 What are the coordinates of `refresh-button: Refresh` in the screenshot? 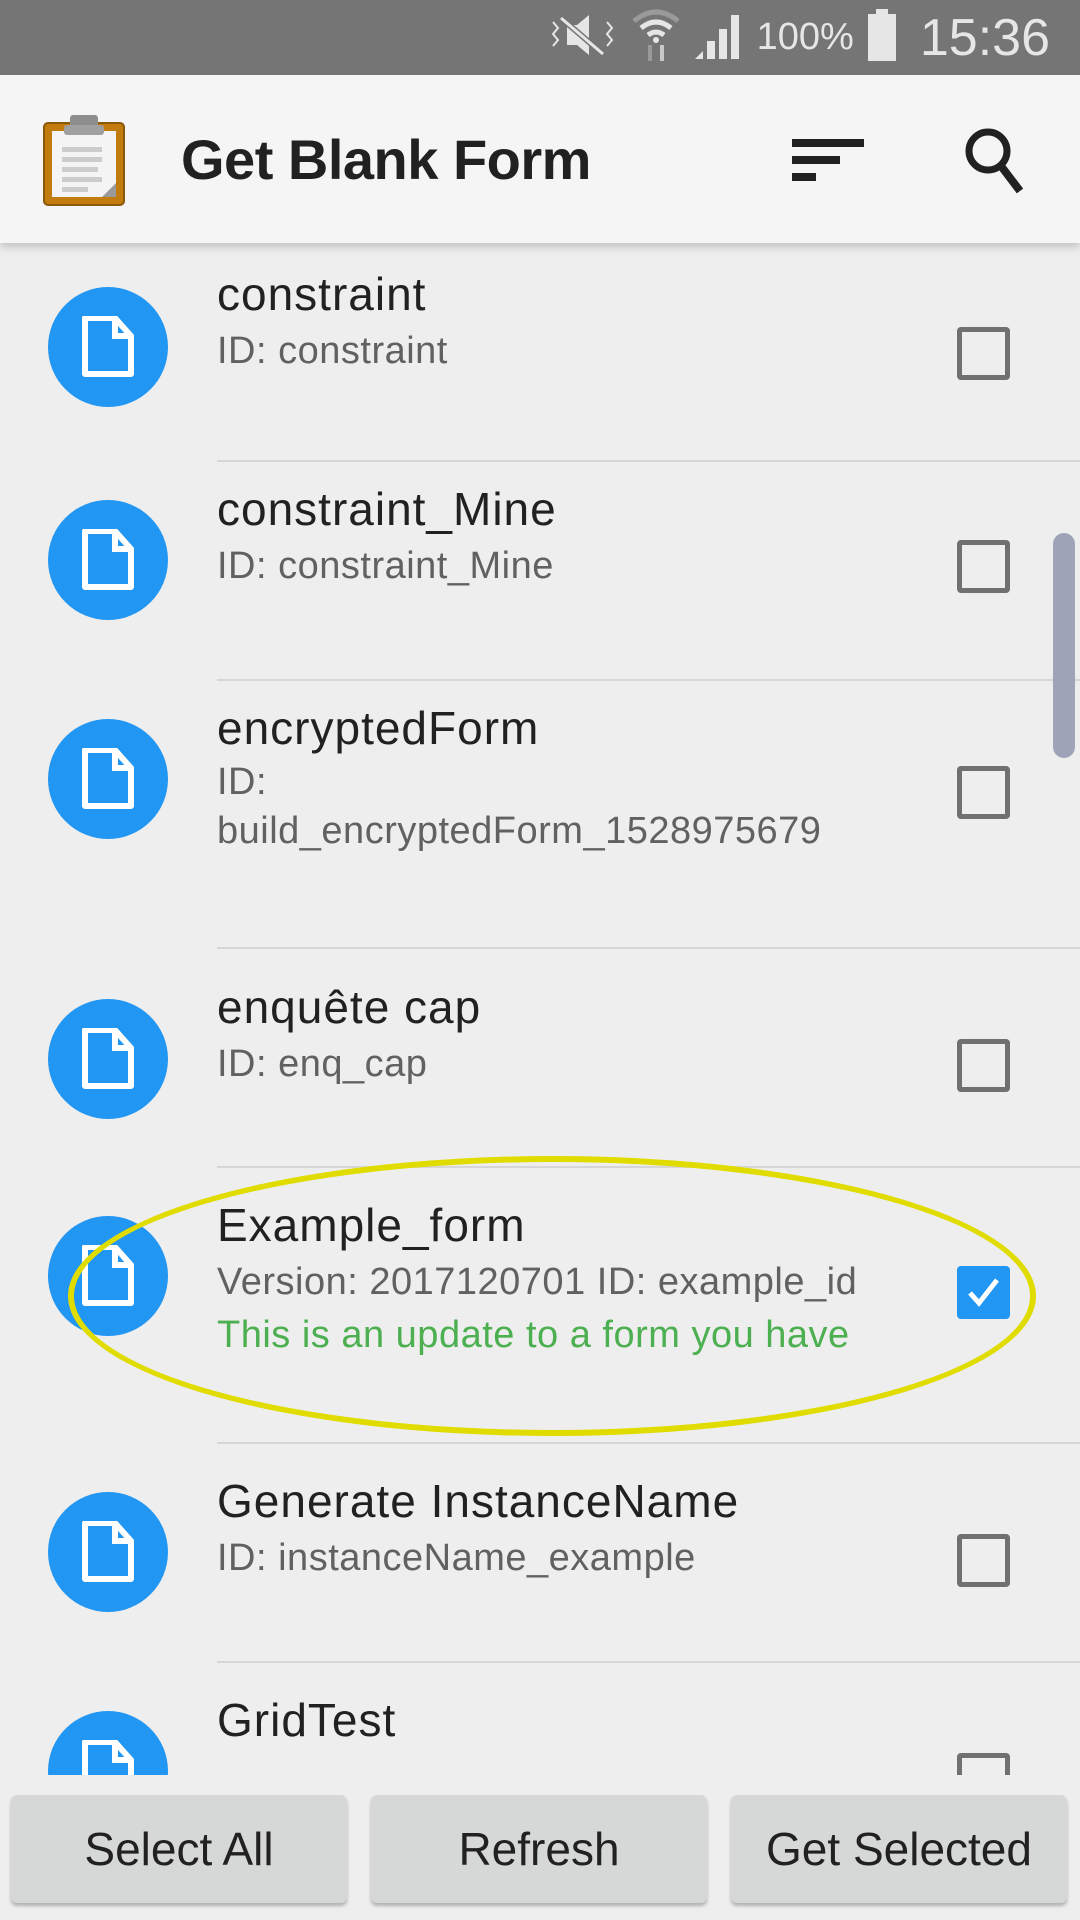 It's located at (539, 1849).